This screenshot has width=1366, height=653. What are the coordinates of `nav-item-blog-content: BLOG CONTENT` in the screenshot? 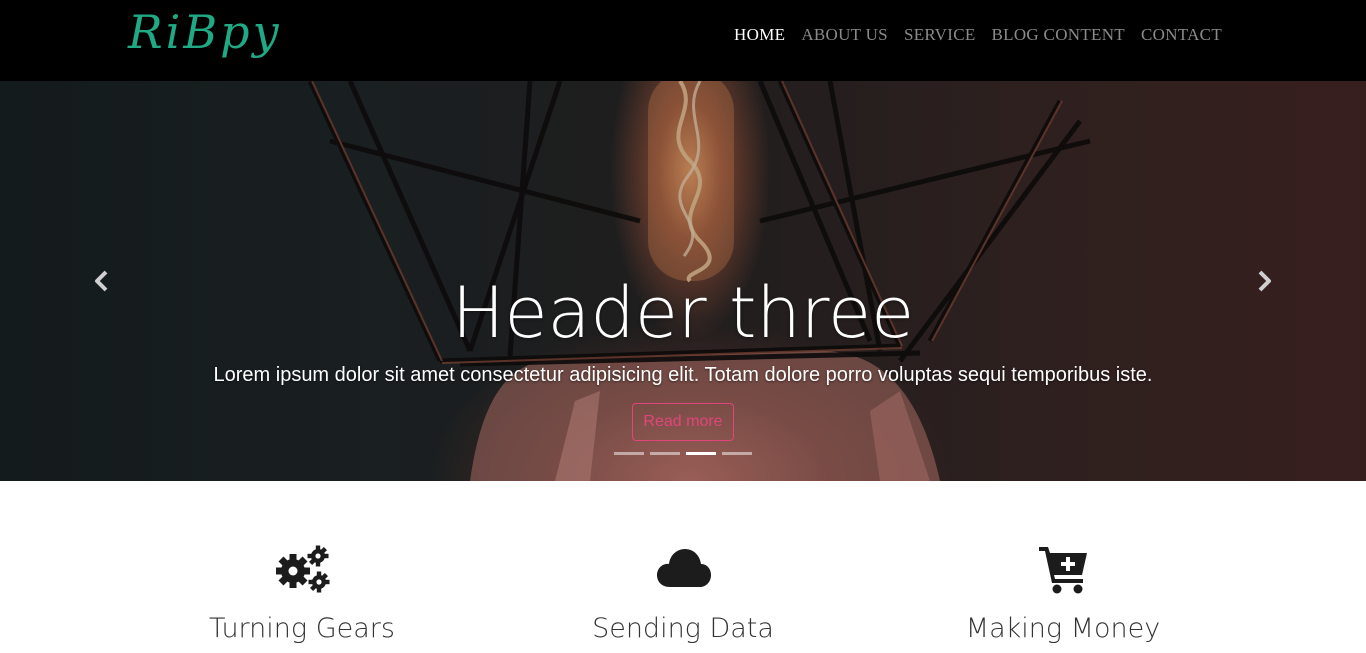 It's located at (1058, 35).